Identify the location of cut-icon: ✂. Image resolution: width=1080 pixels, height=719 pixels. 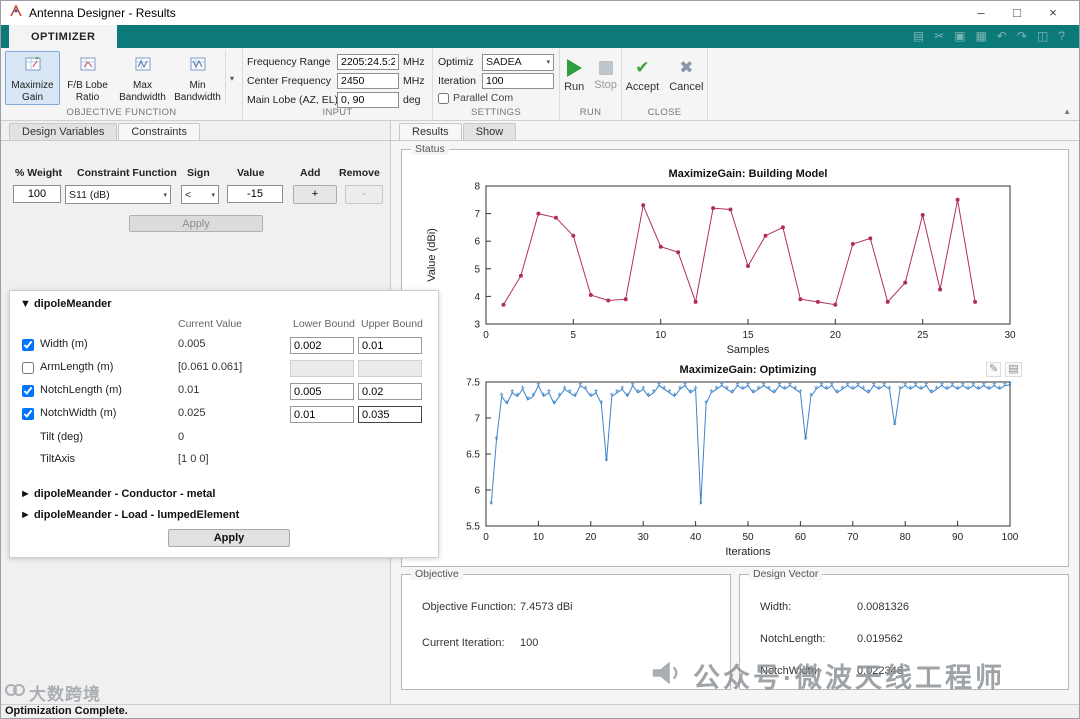
(939, 36).